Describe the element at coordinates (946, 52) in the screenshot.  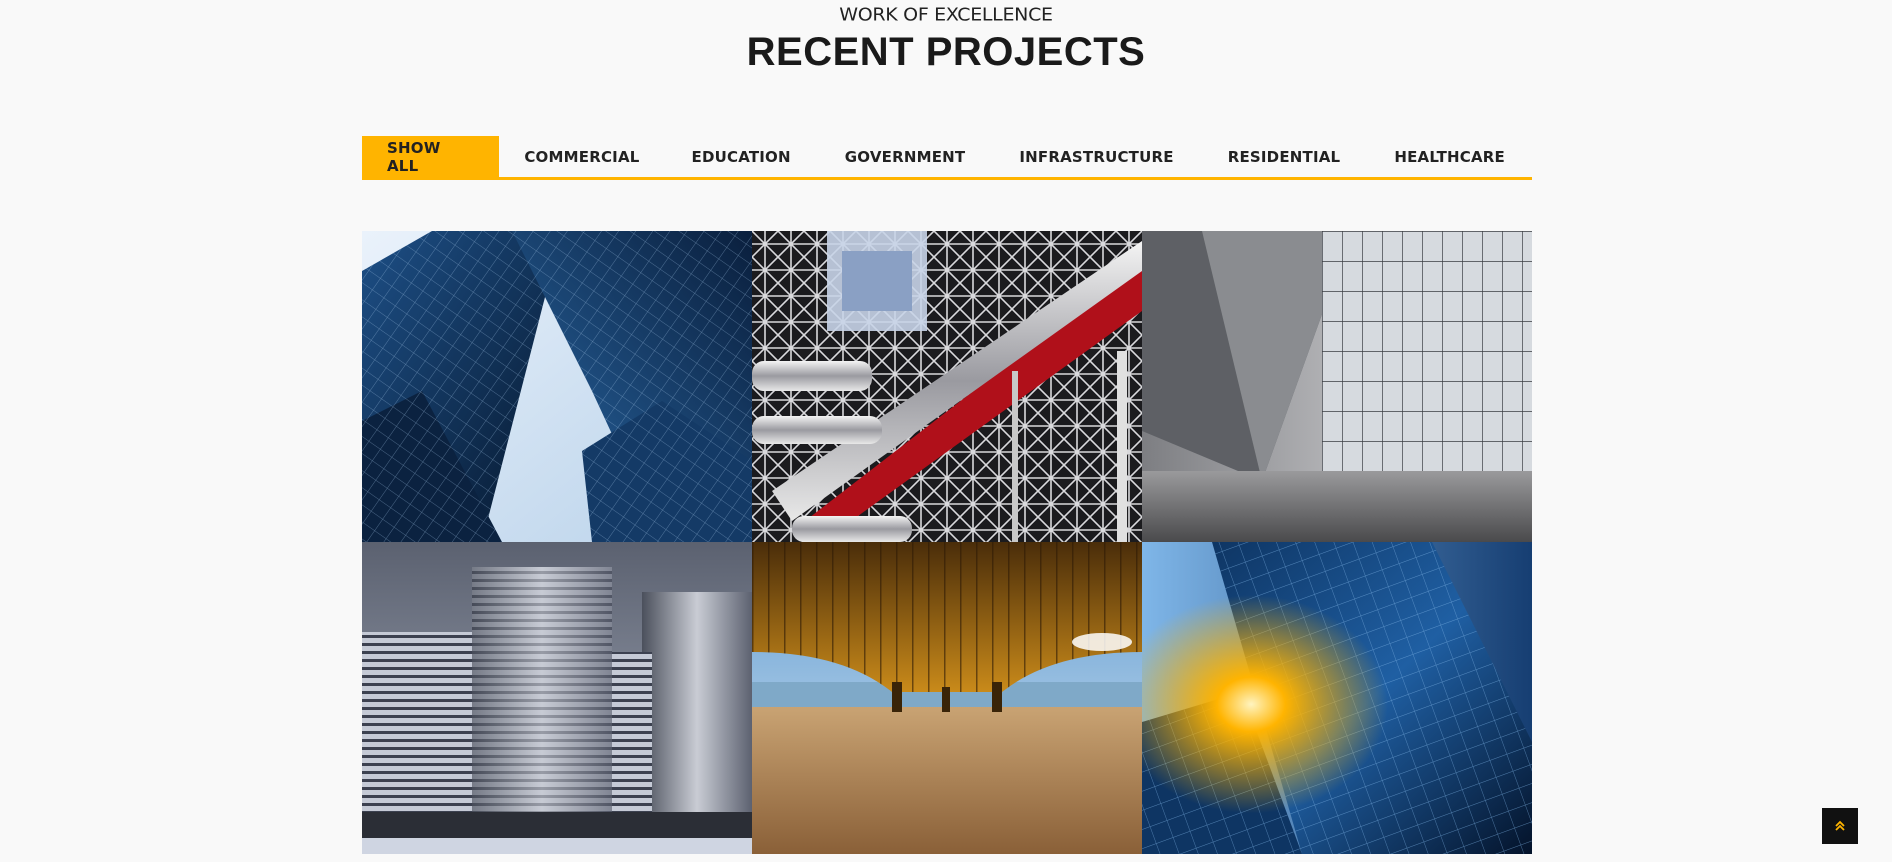
I see `section-title: RECENT PROJECTS` at that location.